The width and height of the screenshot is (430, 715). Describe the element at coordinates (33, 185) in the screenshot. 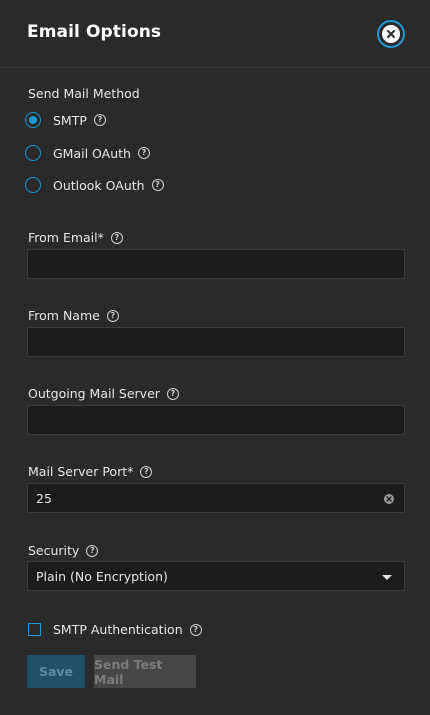

I see `radio-outlook-oauth-control` at that location.